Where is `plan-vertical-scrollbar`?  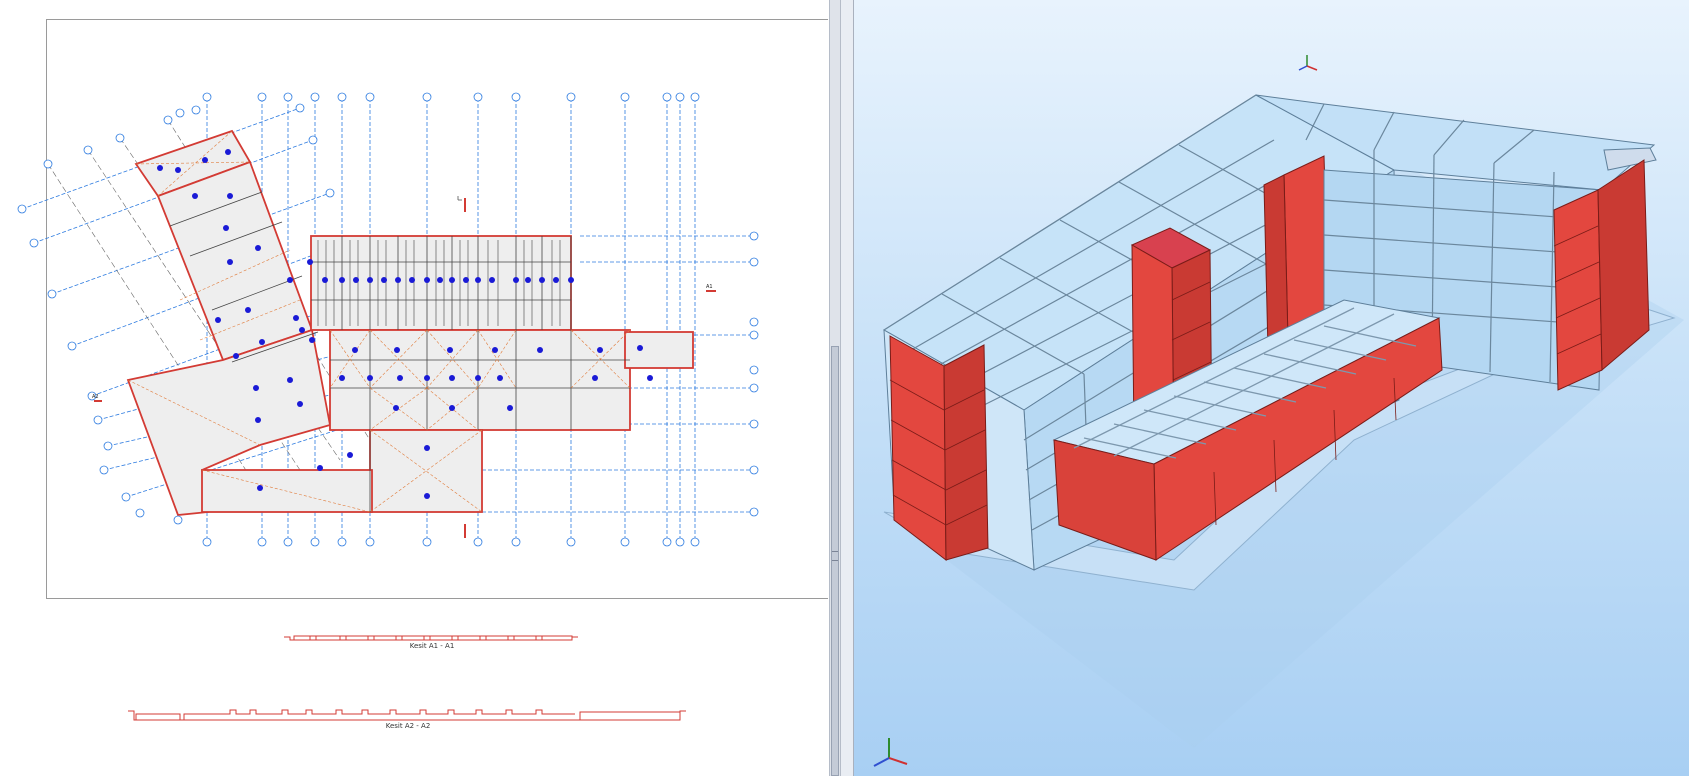 plan-vertical-scrollbar is located at coordinates (835, 388).